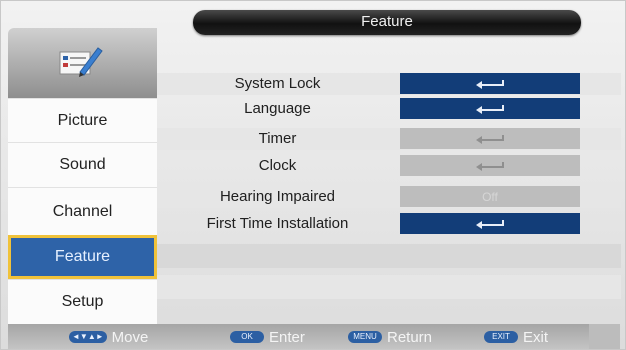 Image resolution: width=626 pixels, height=350 pixels. Describe the element at coordinates (604, 336) in the screenshot. I see `footer-corner-tile` at that location.